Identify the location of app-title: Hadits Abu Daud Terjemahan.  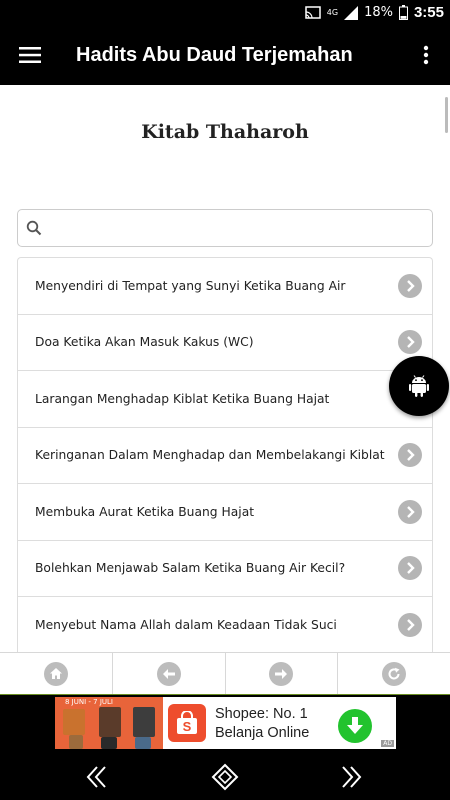
(214, 54).